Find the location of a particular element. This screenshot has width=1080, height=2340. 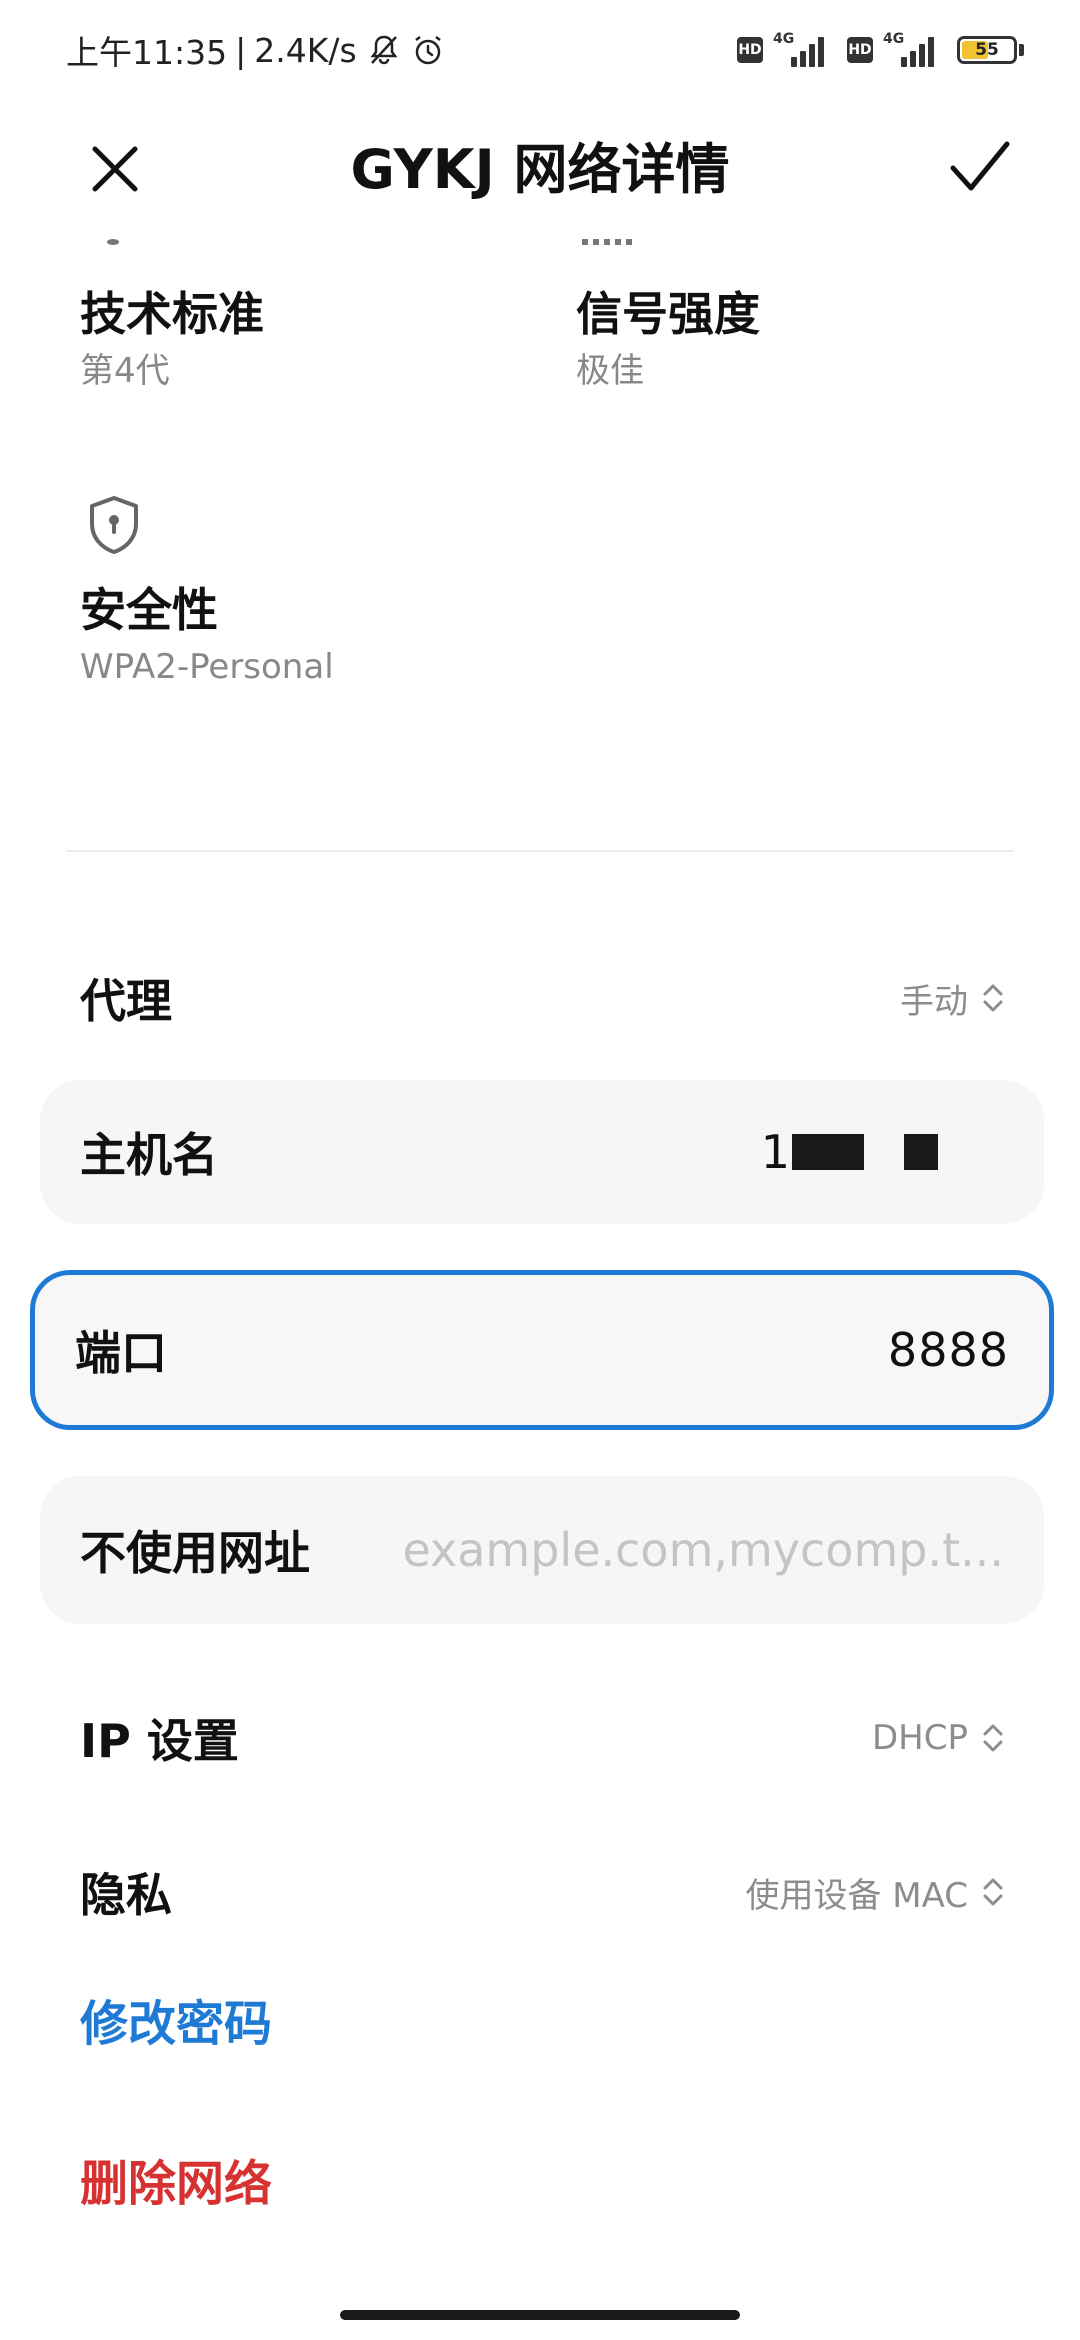

ip-settings-label: IP 设置 is located at coordinates (159, 1741).